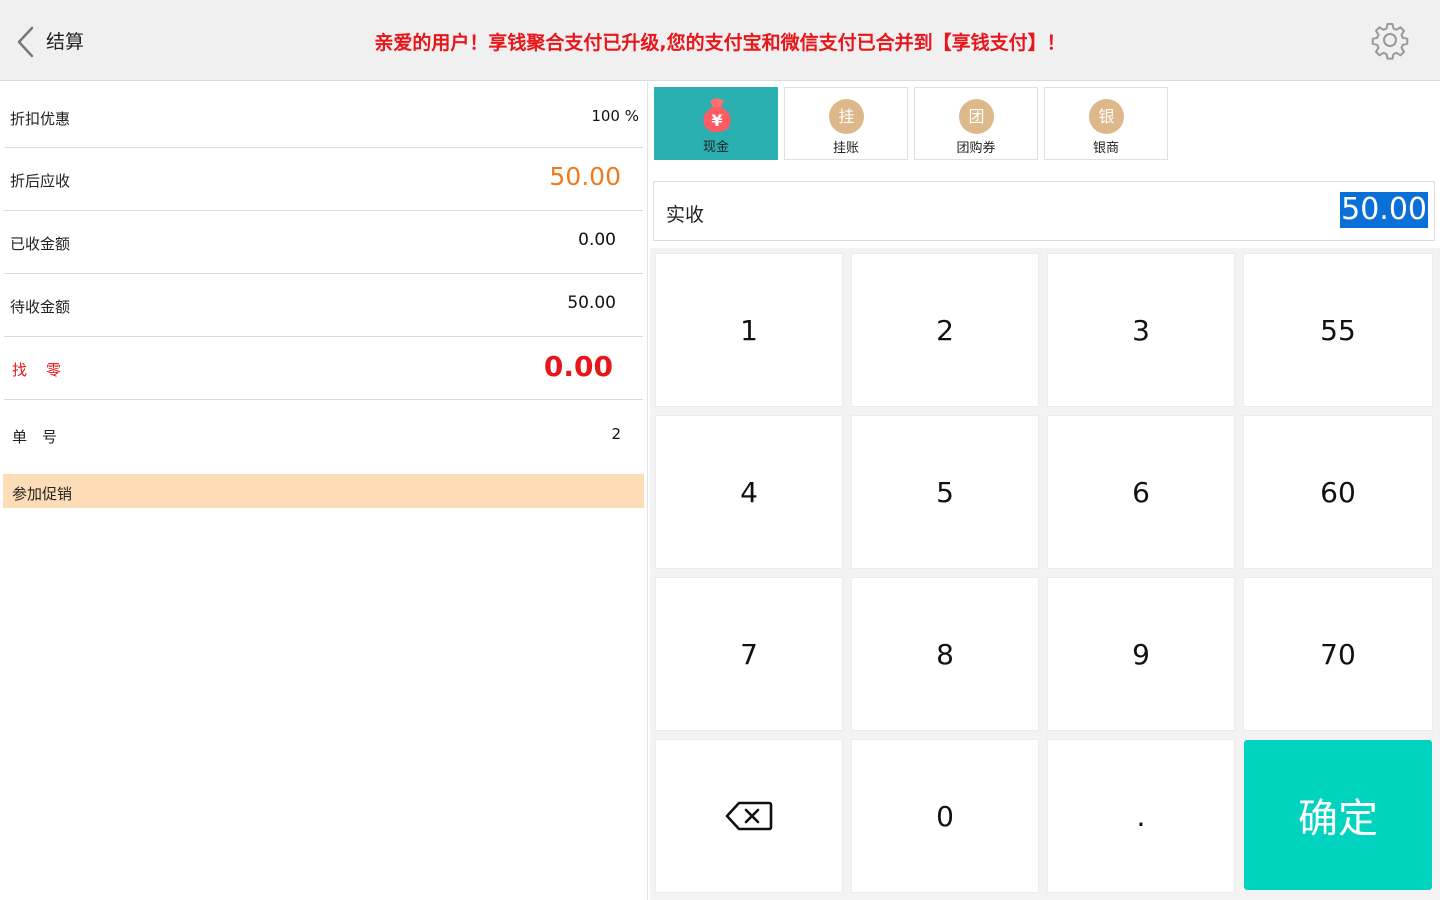 The width and height of the screenshot is (1440, 900). What do you see at coordinates (749, 330) in the screenshot?
I see `key-1: 1` at bounding box center [749, 330].